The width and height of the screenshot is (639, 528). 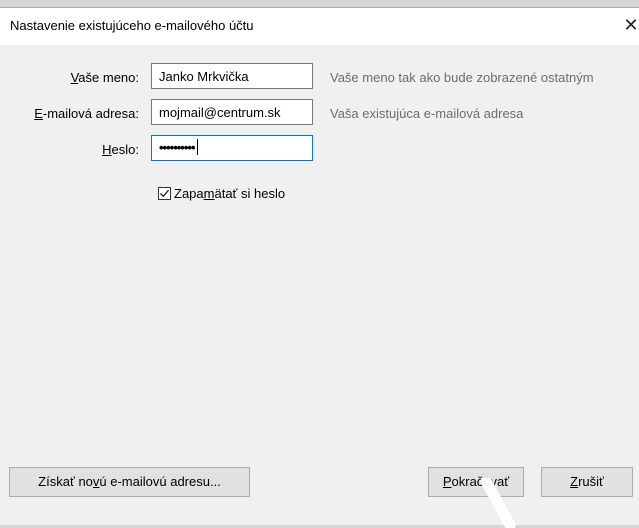 I want to click on password-label: Heslo:, so click(x=120, y=149).